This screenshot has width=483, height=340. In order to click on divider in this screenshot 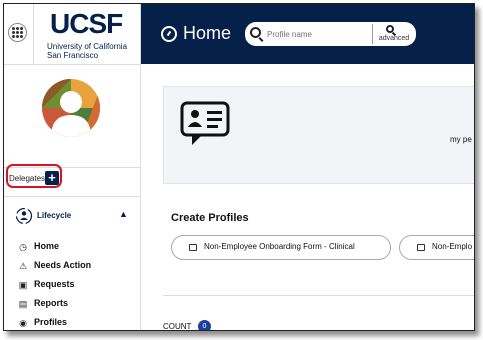, I will do `click(318, 295)`.